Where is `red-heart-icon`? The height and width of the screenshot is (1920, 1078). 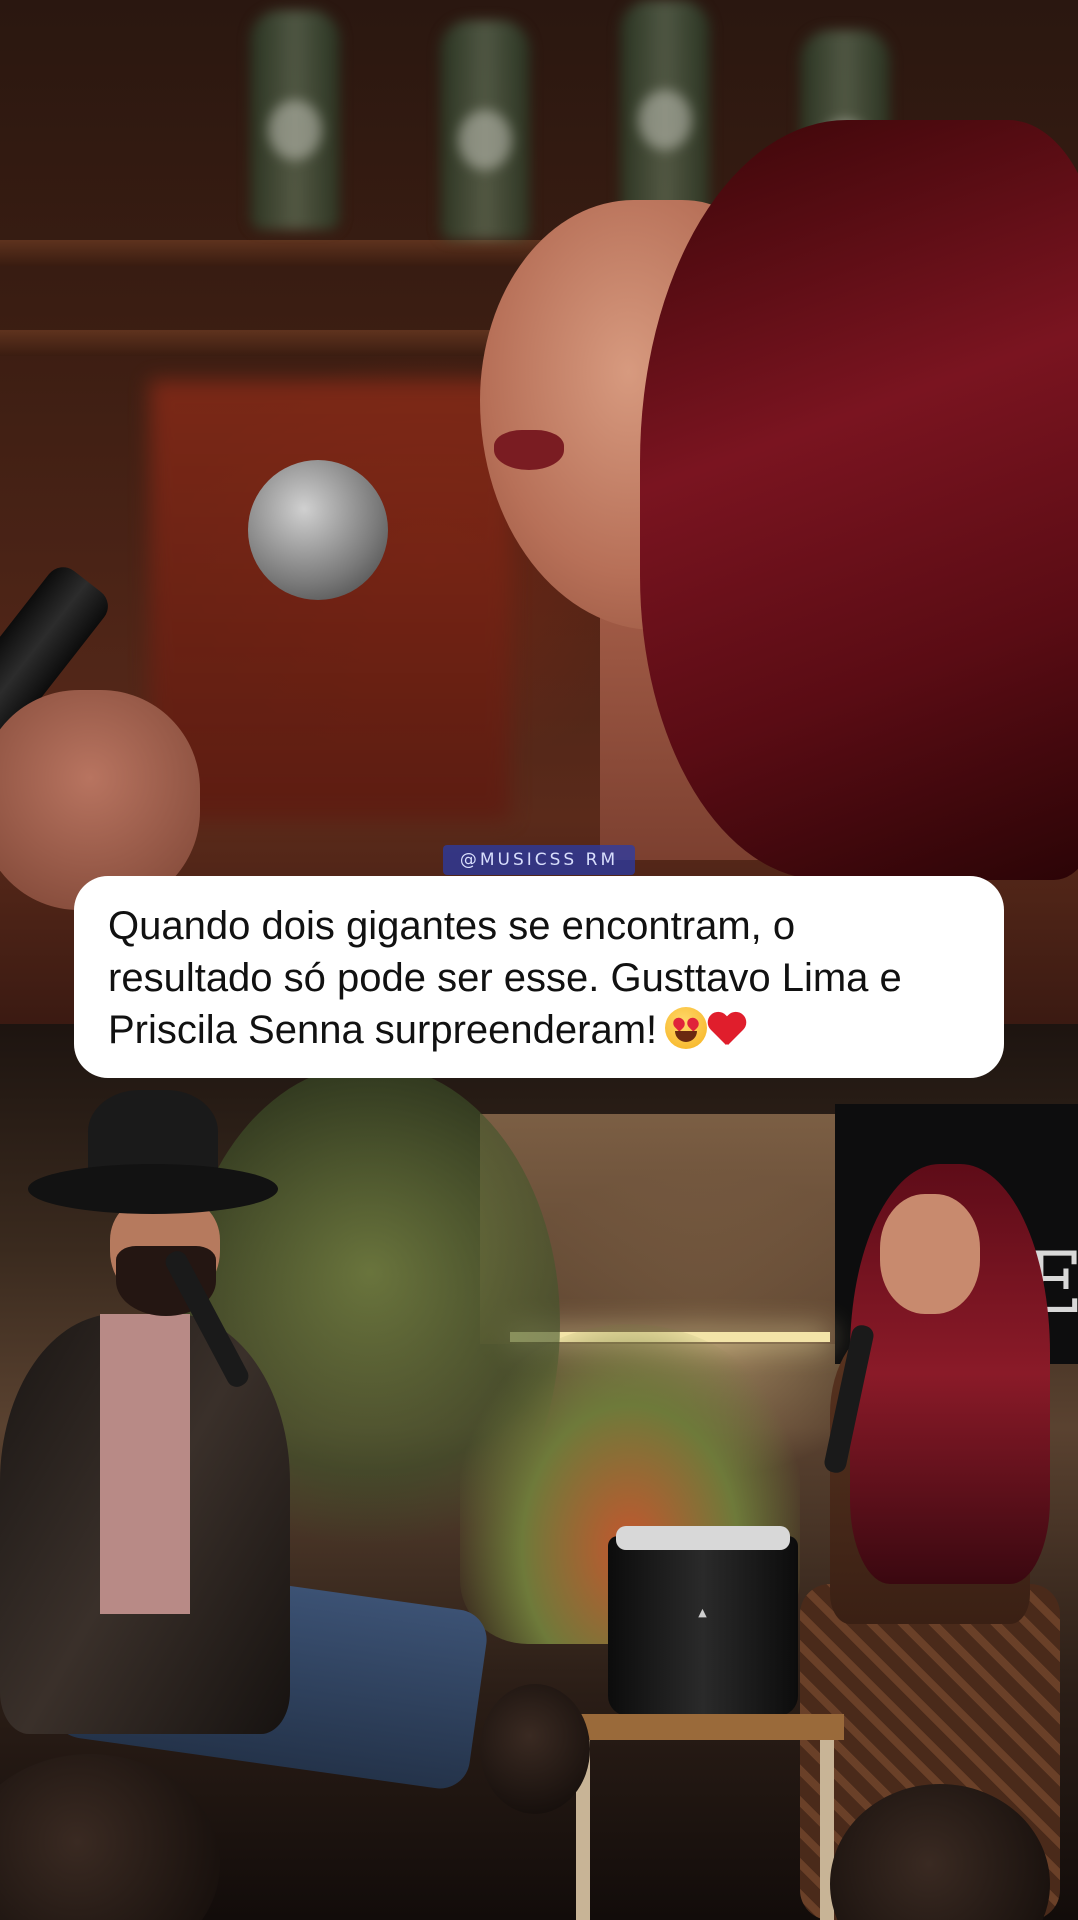 red-heart-icon is located at coordinates (727, 1030).